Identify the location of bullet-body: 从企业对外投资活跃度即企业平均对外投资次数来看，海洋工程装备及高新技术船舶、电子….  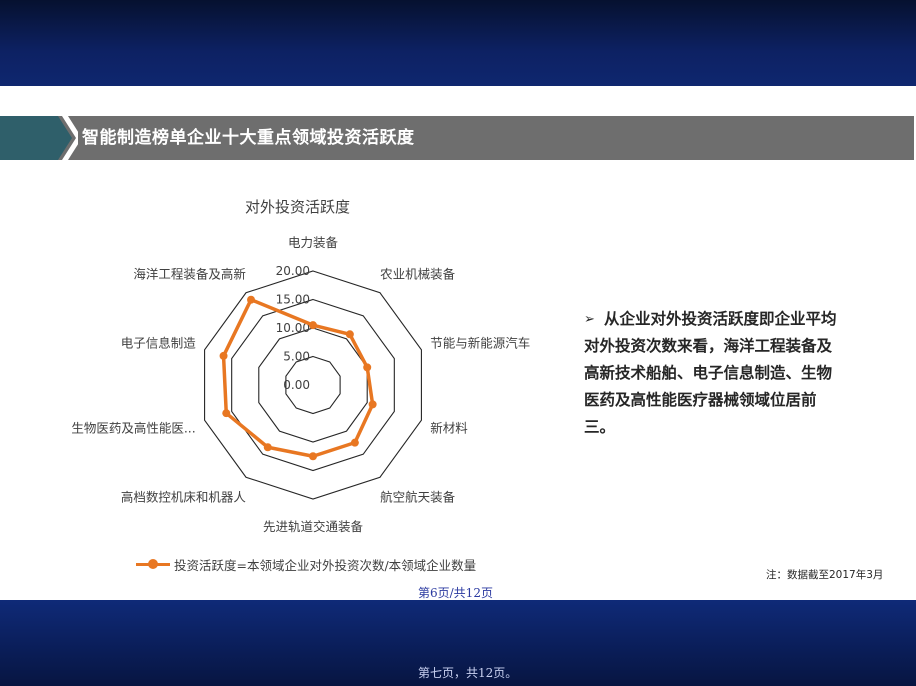
(710, 373).